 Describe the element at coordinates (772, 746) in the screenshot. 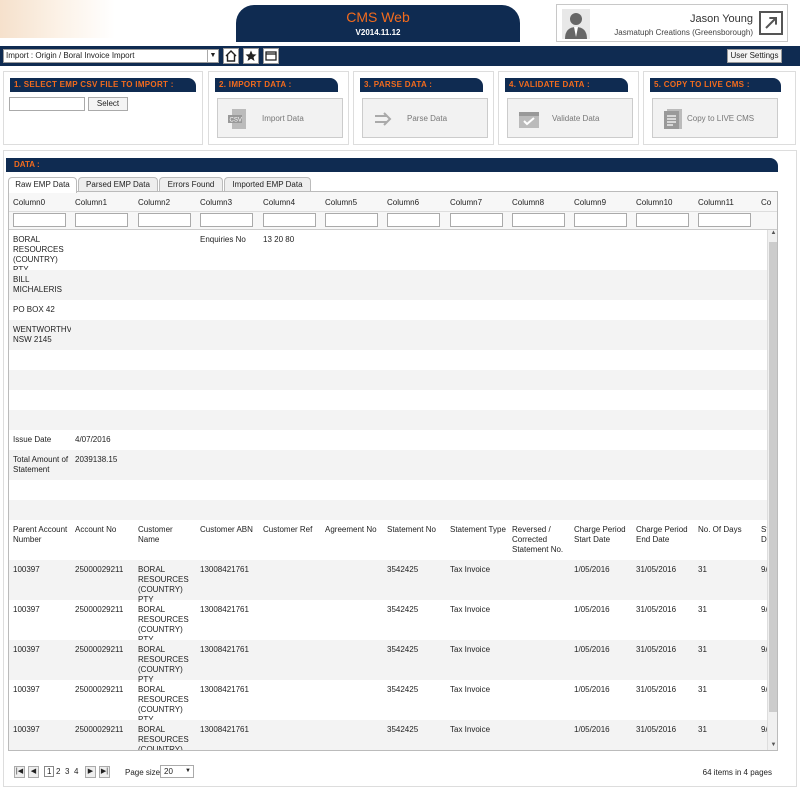

I see `scroll-down-icon: ▼` at that location.